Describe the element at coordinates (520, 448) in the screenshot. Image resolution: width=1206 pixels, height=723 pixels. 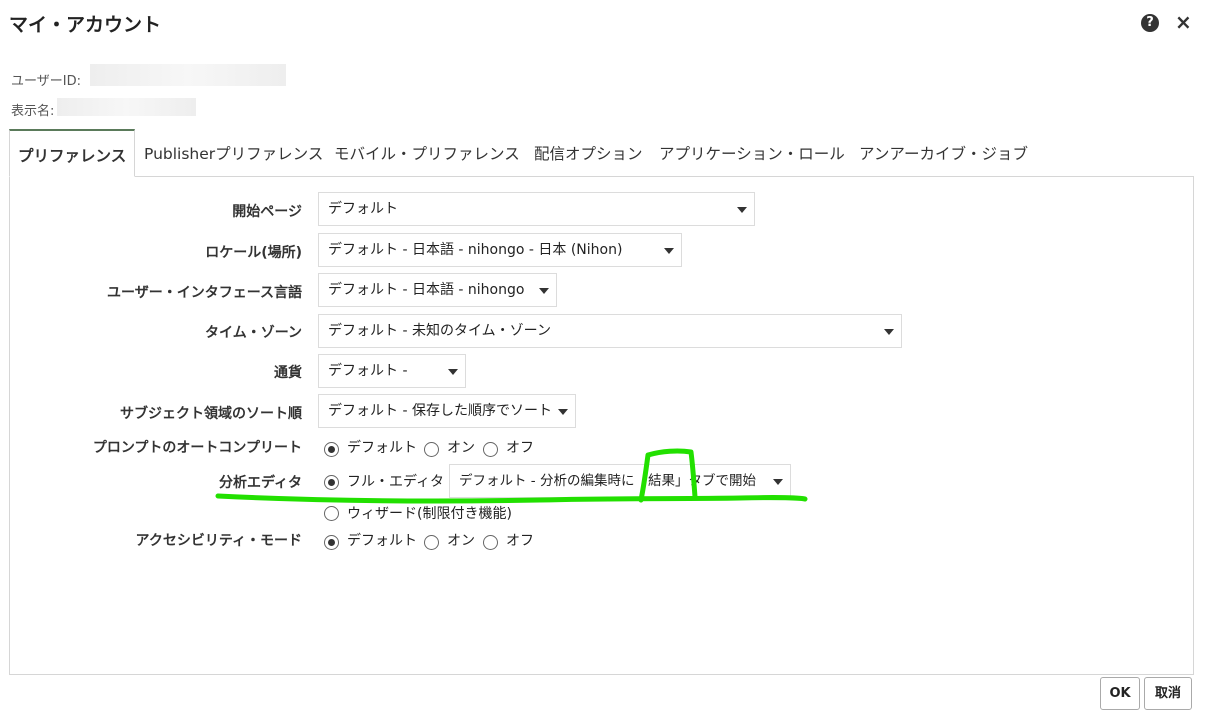
I see `prompt-autocomplete-off-label: オフ` at that location.